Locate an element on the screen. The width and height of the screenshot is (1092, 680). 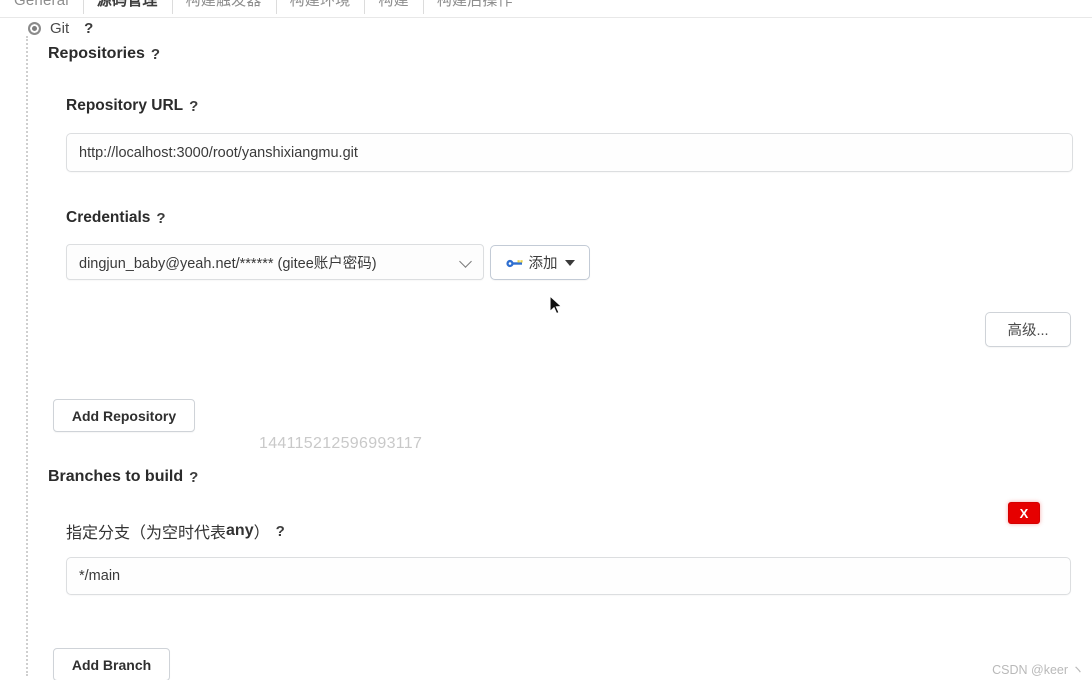
credentials-select: dingjun_baby@yeah.net/****** (gitee账户密码) is located at coordinates (275, 262).